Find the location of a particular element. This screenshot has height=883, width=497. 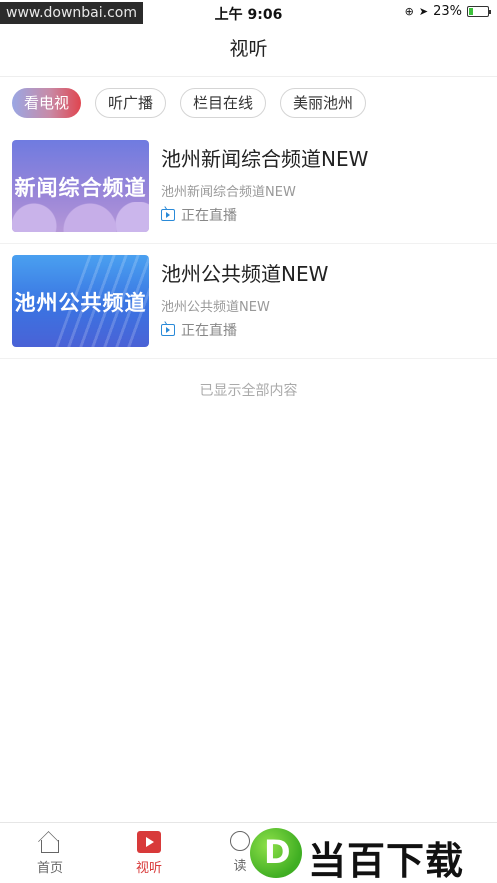

channel-title: 池州新闻综合频道NEW is located at coordinates (265, 159).